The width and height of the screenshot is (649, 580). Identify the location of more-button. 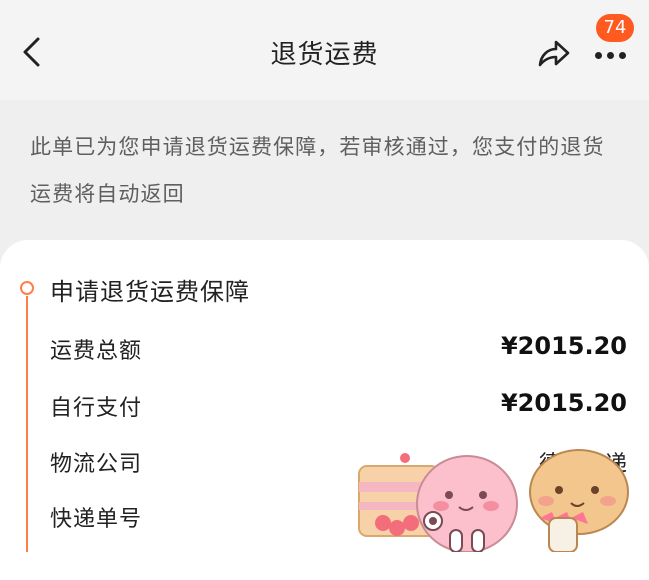
(612, 53).